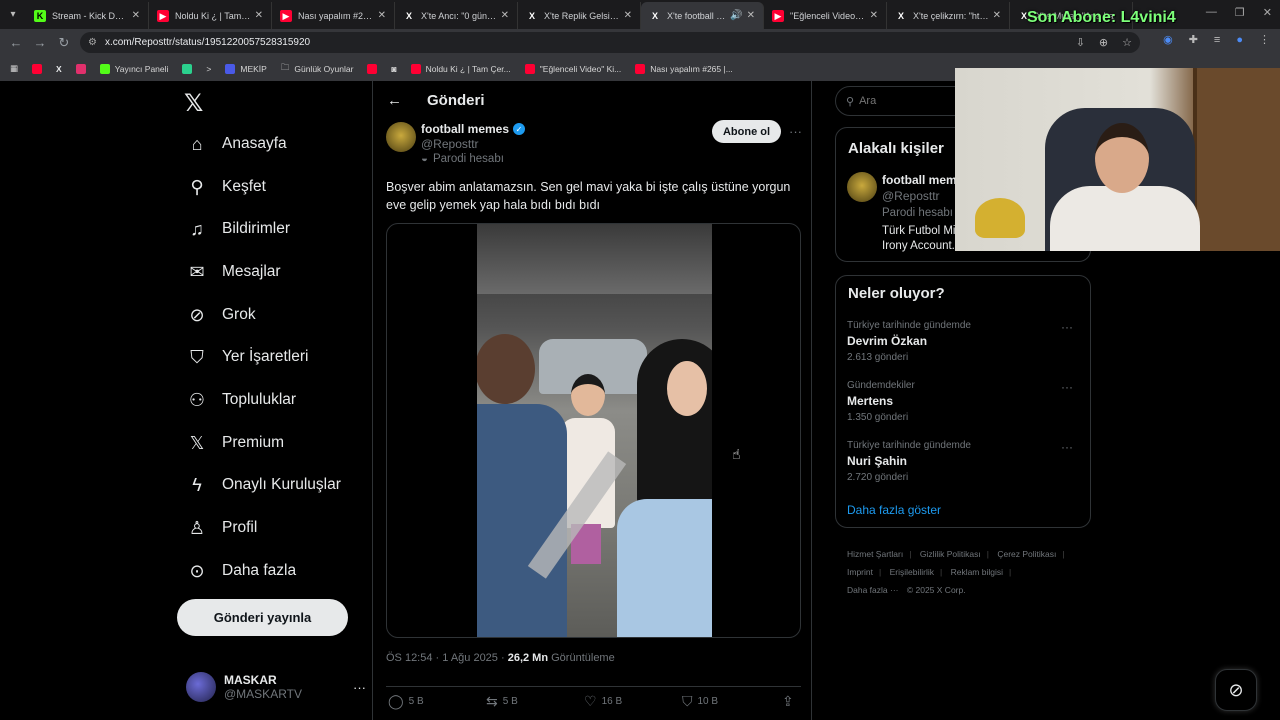 The height and width of the screenshot is (720, 1280). Describe the element at coordinates (950, 554) in the screenshot. I see `footer-link: Gizlilik Politikası` at that location.